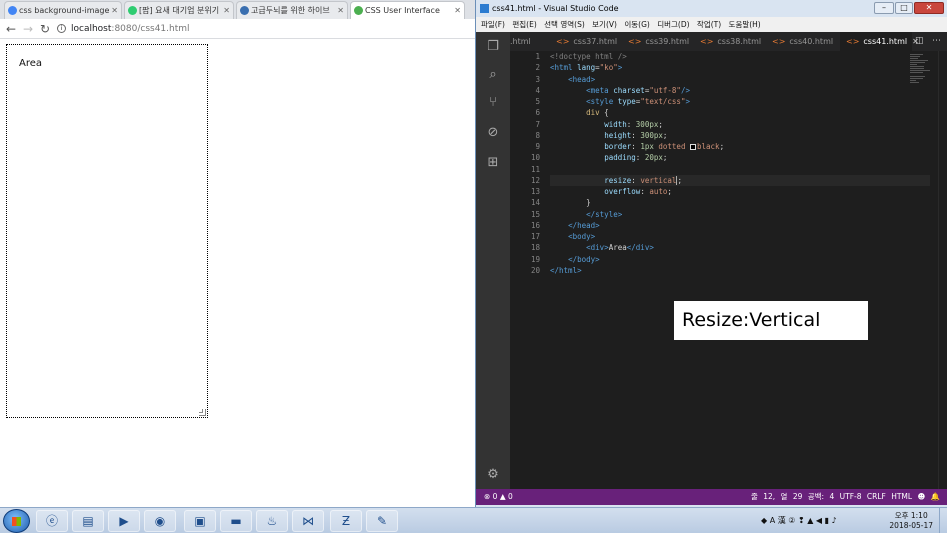  Describe the element at coordinates (535, 214) in the screenshot. I see `line-number: 15` at that location.